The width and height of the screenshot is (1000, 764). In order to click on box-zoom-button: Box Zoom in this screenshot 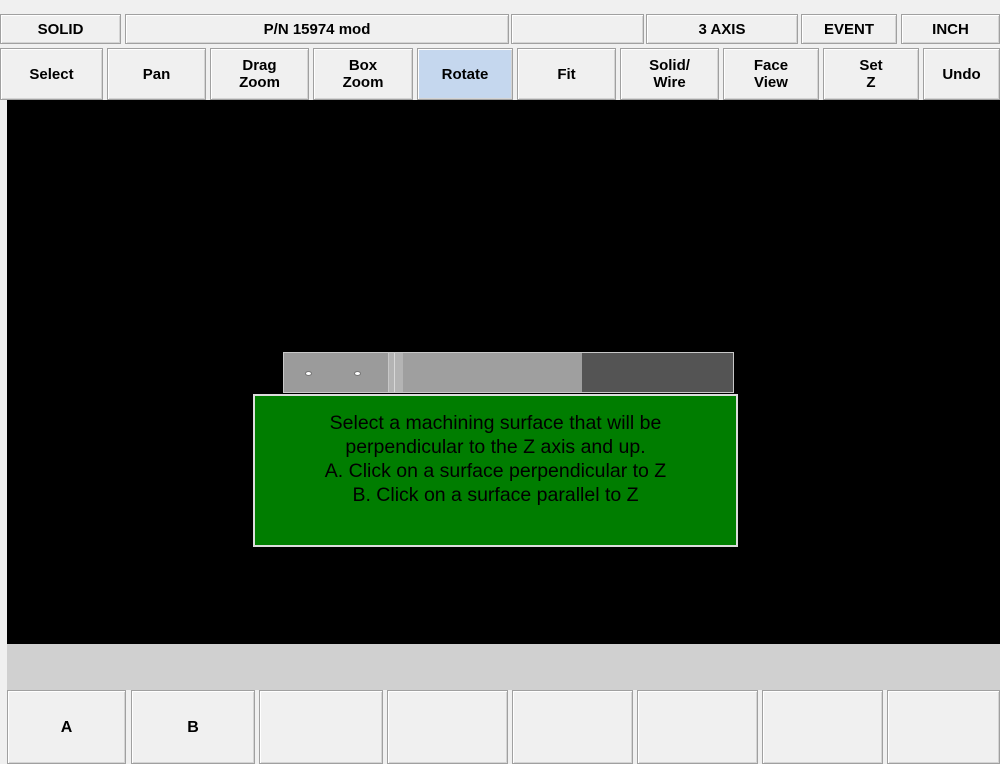, I will do `click(363, 74)`.